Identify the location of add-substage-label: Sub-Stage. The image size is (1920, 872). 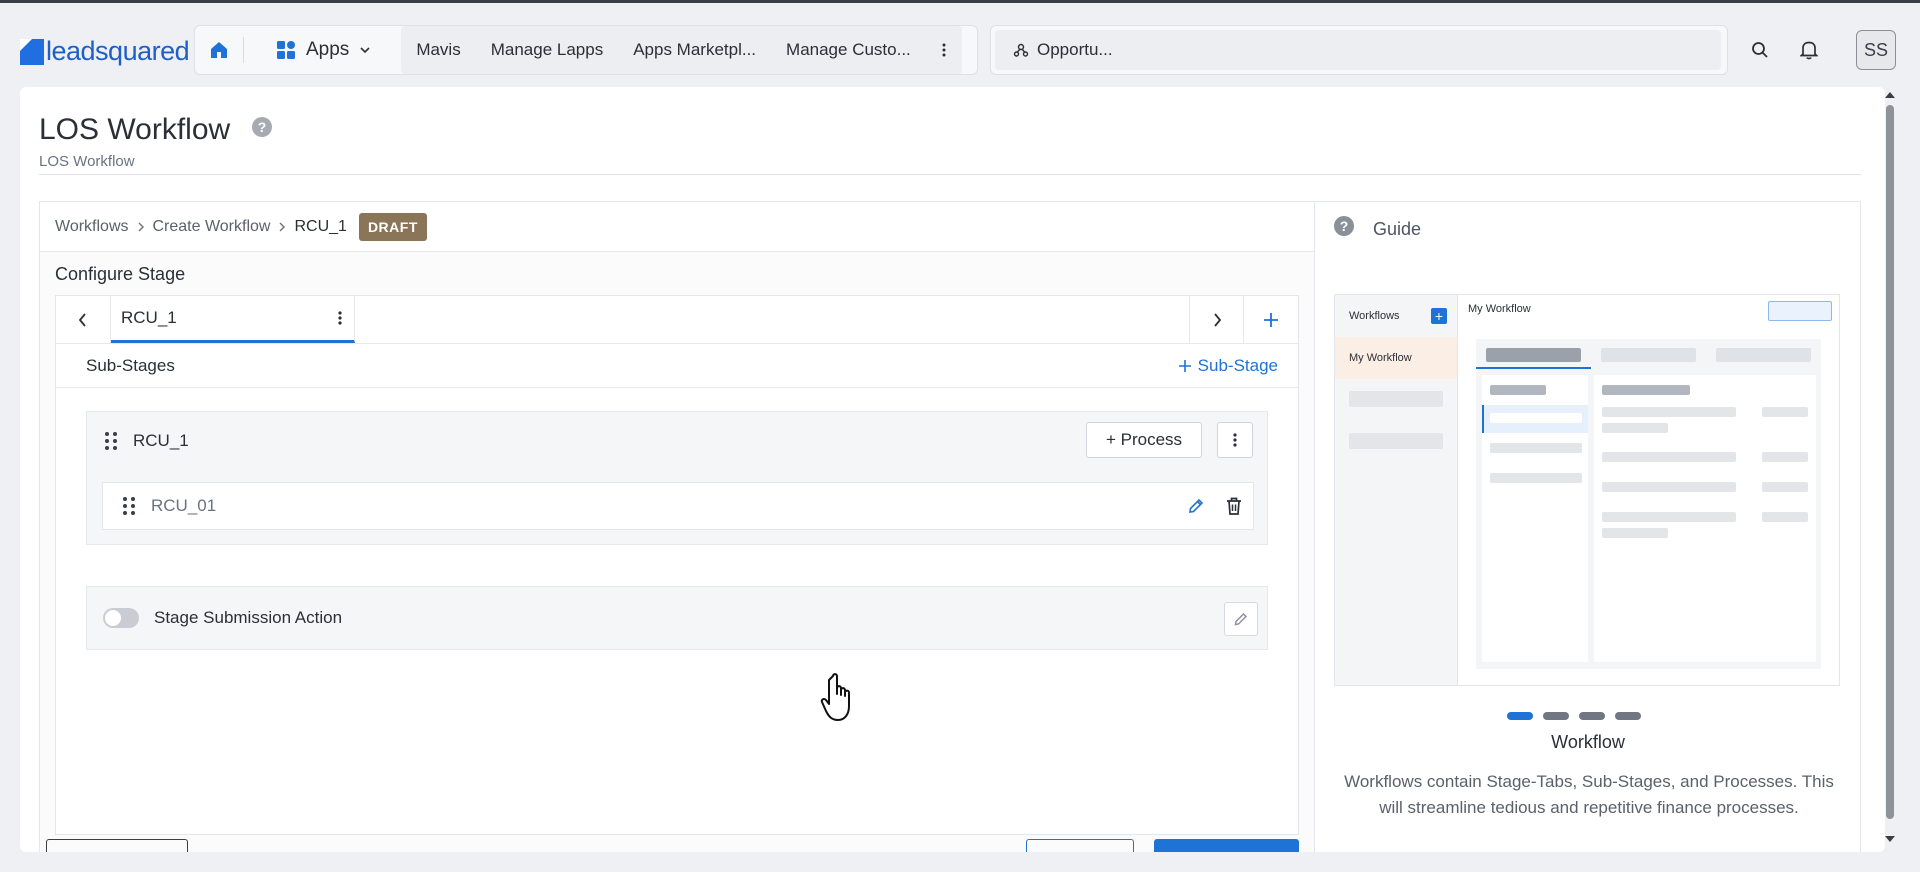
(1237, 365).